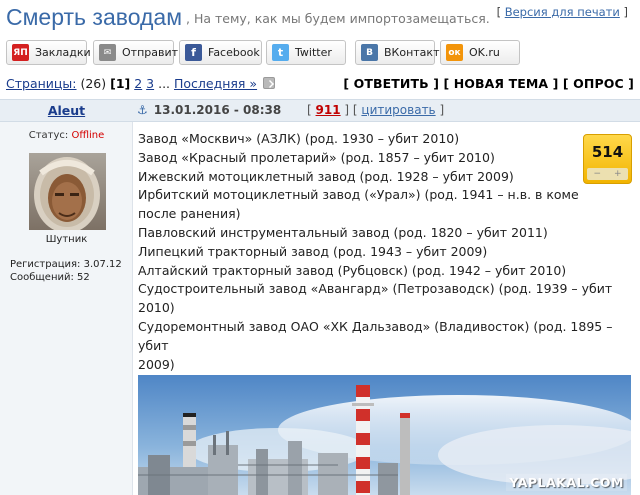 The width and height of the screenshot is (640, 495). Describe the element at coordinates (618, 174) in the screenshot. I see `rate-up-button: +` at that location.